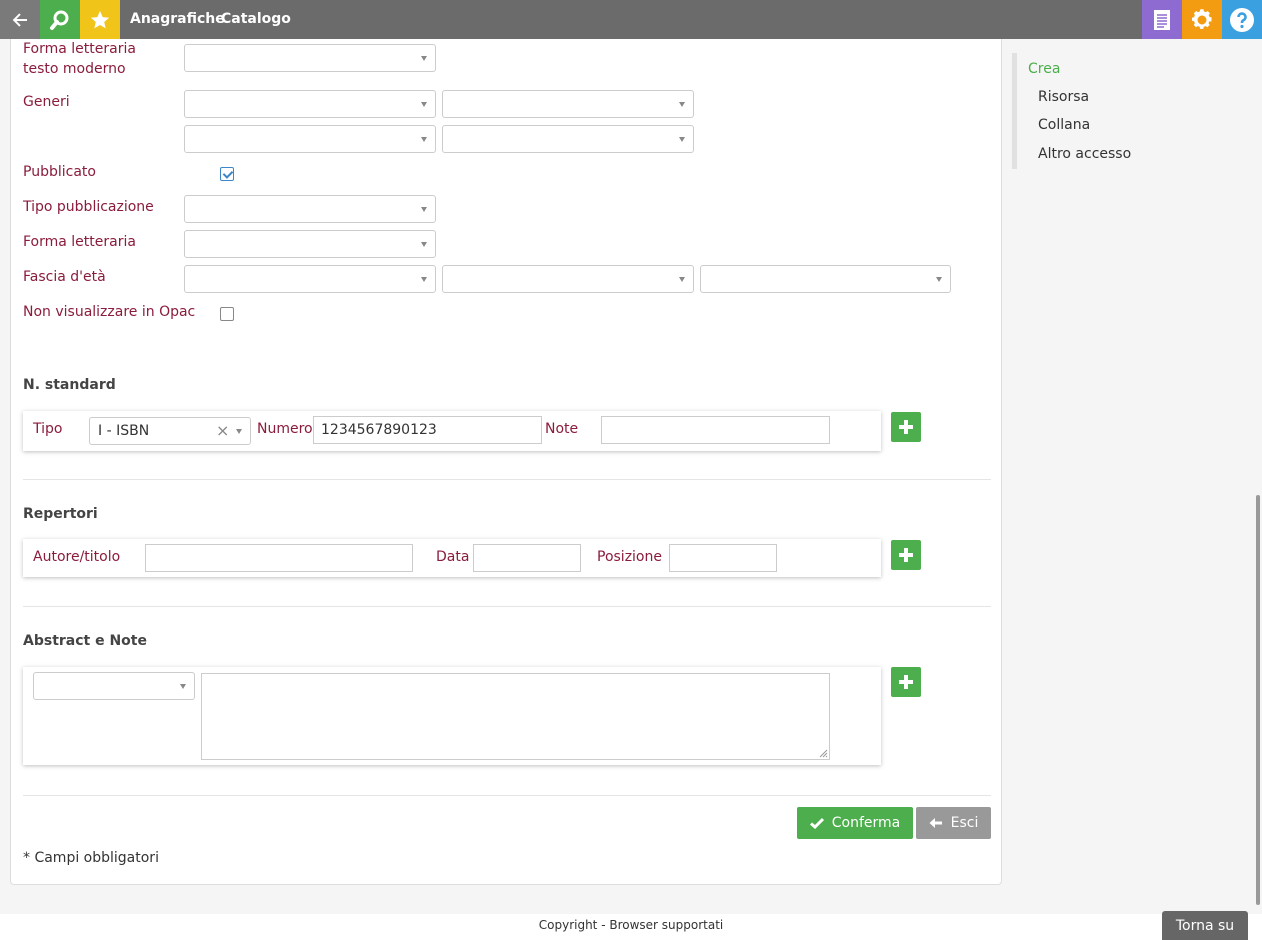  Describe the element at coordinates (88, 207) in the screenshot. I see `label-tipo-pubblicazione: Tipo pubblicazione` at that location.